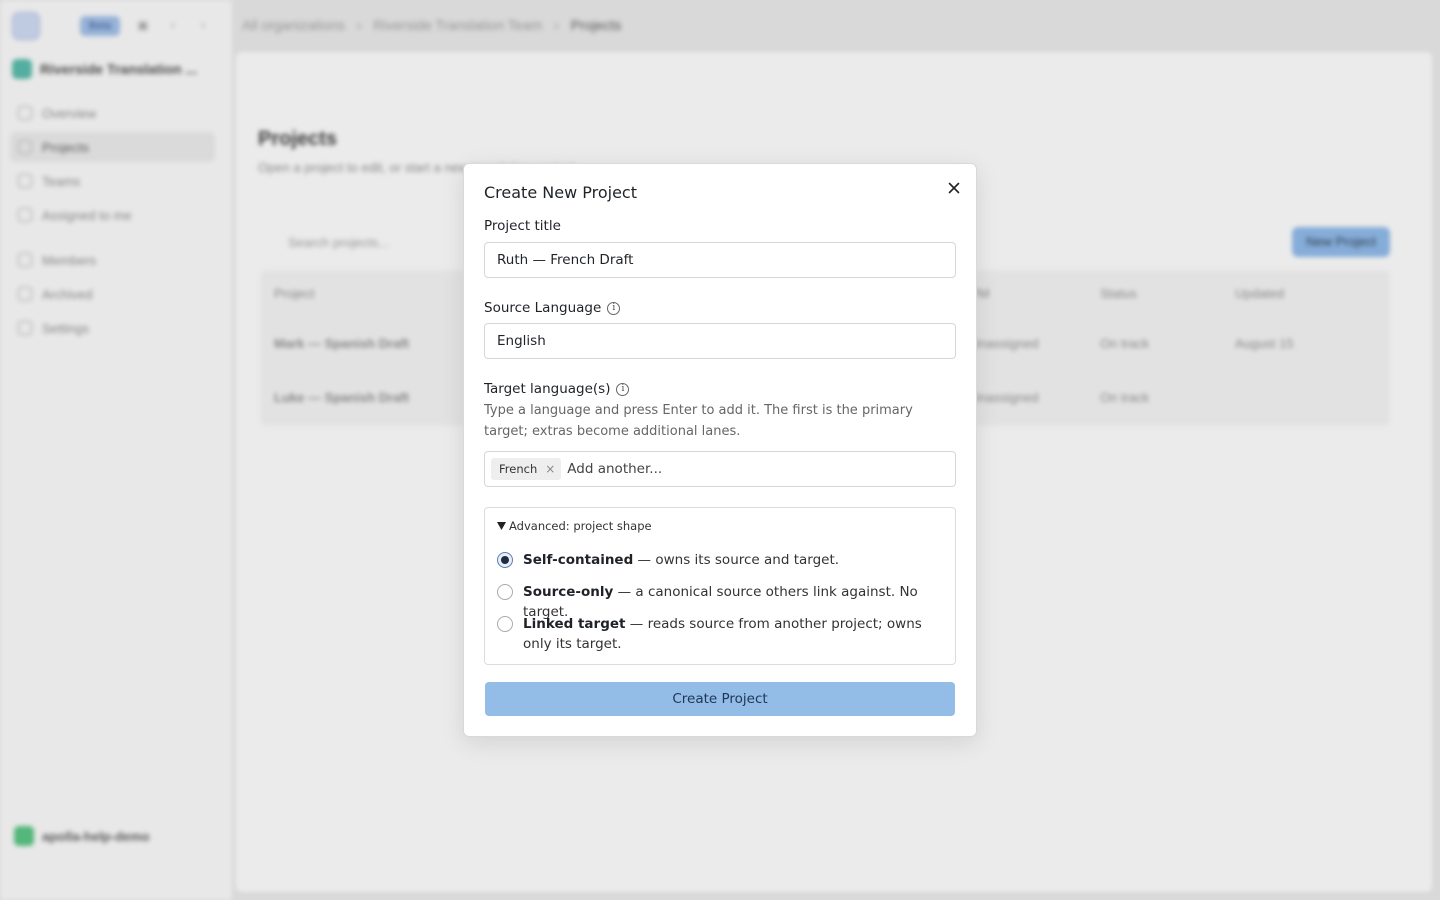 The width and height of the screenshot is (1440, 900). I want to click on source-language-input, so click(720, 341).